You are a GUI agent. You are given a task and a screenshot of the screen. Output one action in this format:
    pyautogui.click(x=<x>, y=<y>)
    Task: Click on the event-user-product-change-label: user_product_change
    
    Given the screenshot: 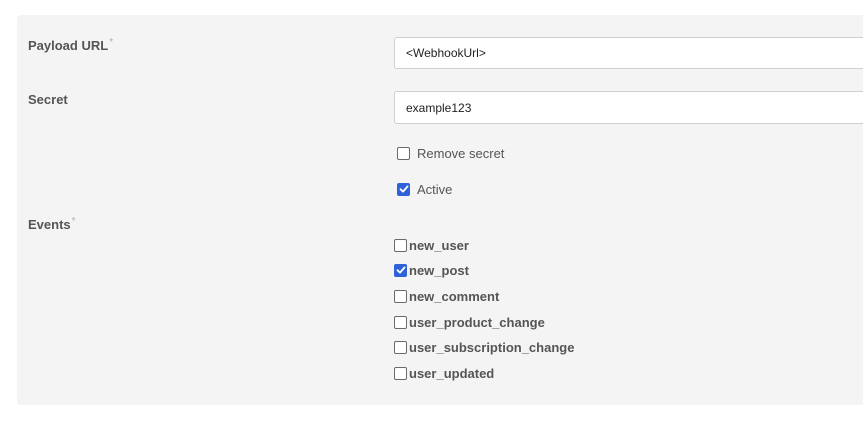 What is the action you would take?
    pyautogui.click(x=477, y=322)
    